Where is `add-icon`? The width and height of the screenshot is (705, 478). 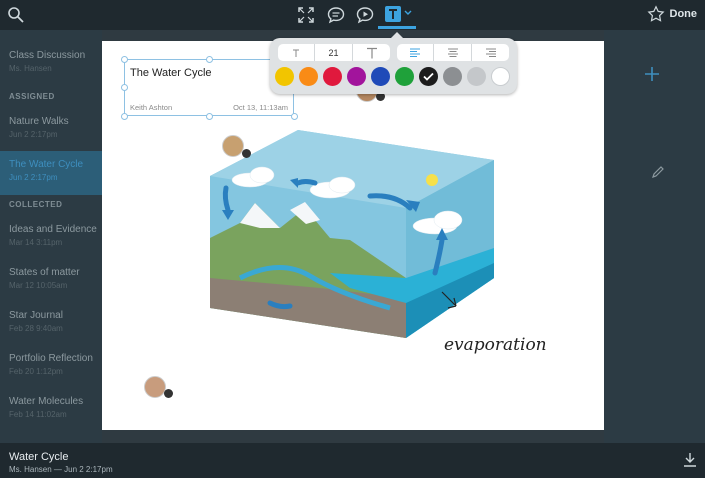
add-icon is located at coordinates (652, 74).